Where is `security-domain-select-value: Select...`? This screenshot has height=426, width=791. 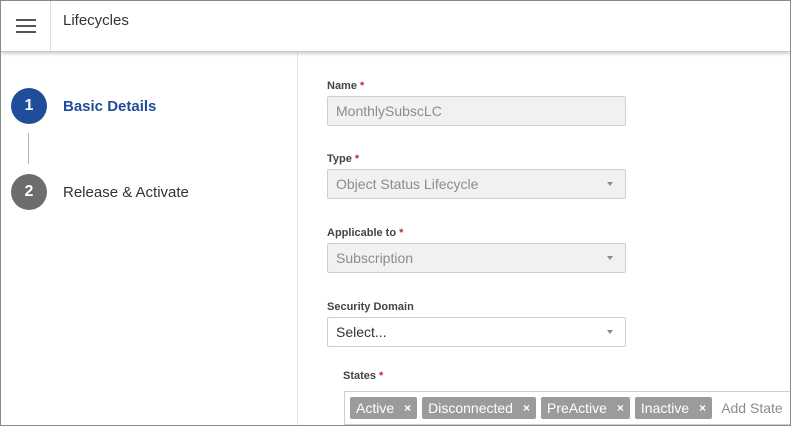 security-domain-select-value: Select... is located at coordinates (361, 332).